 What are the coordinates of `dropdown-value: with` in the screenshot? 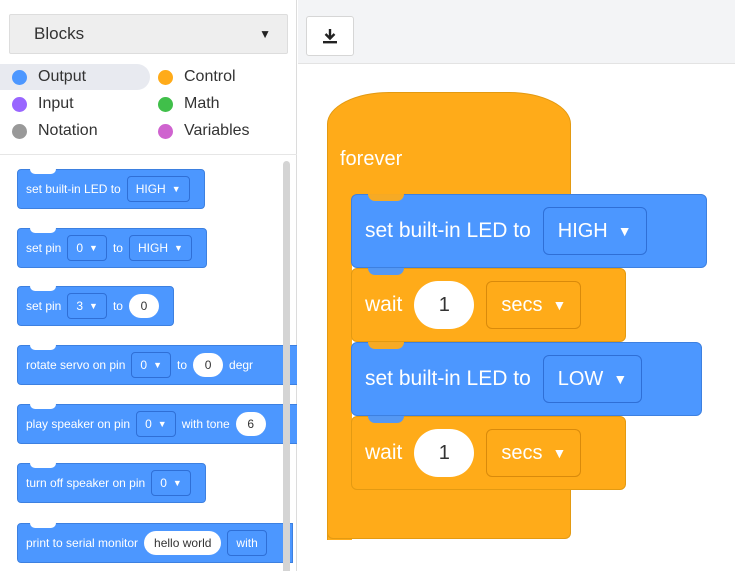 It's located at (247, 543).